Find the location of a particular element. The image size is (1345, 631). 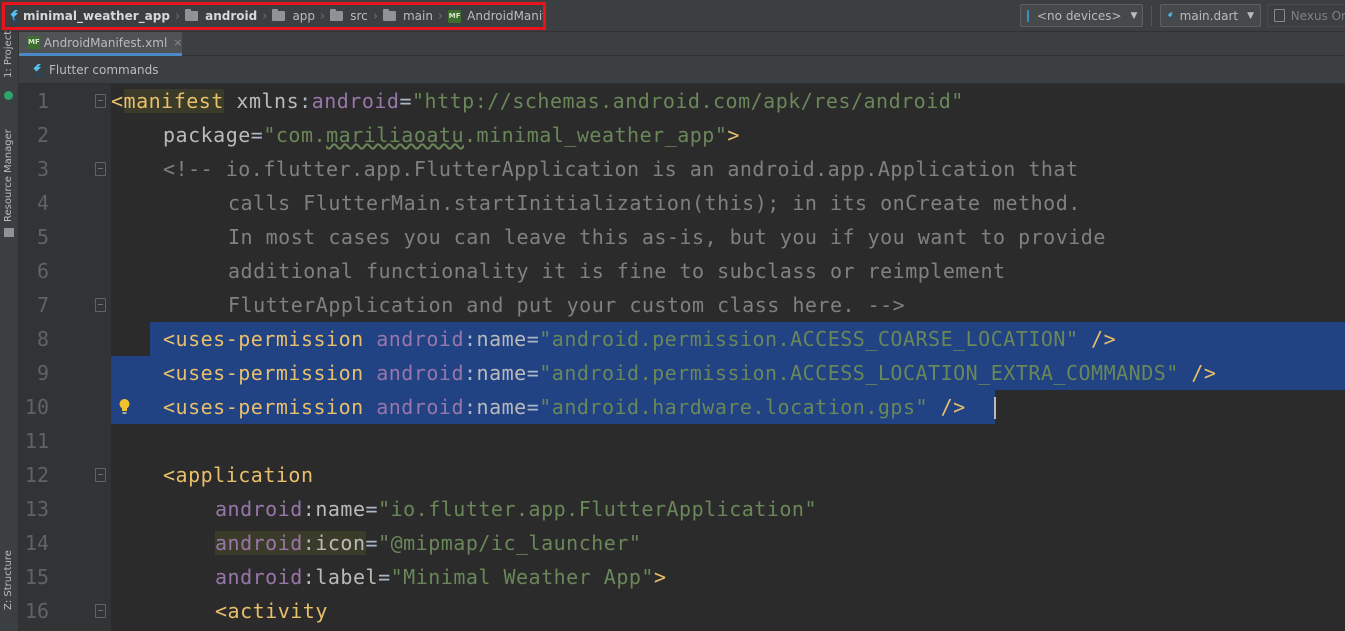

manifest-file-icon: MF is located at coordinates (455, 16).